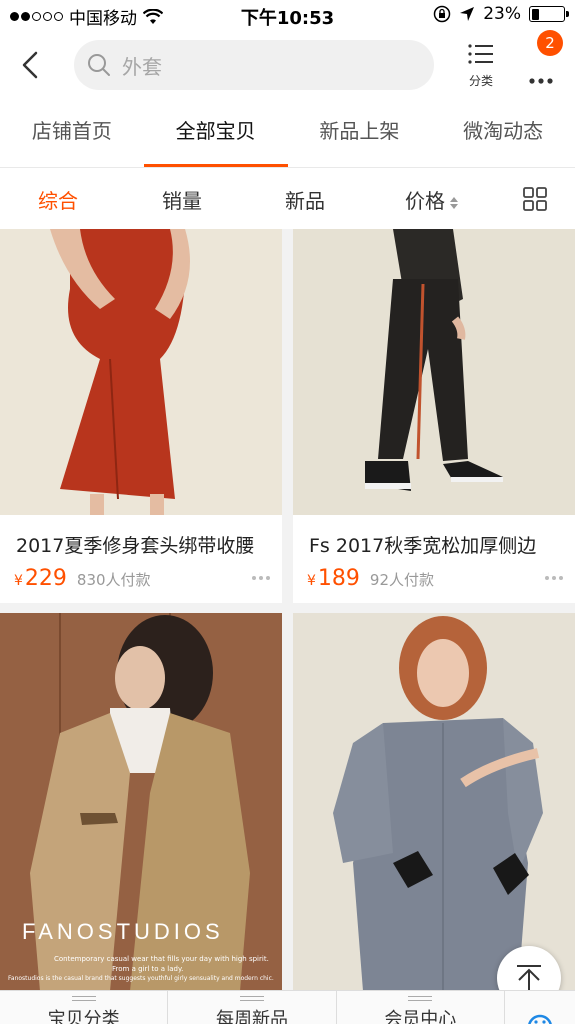 The width and height of the screenshot is (575, 1024). Describe the element at coordinates (549, 14) in the screenshot. I see `battery-icon` at that location.